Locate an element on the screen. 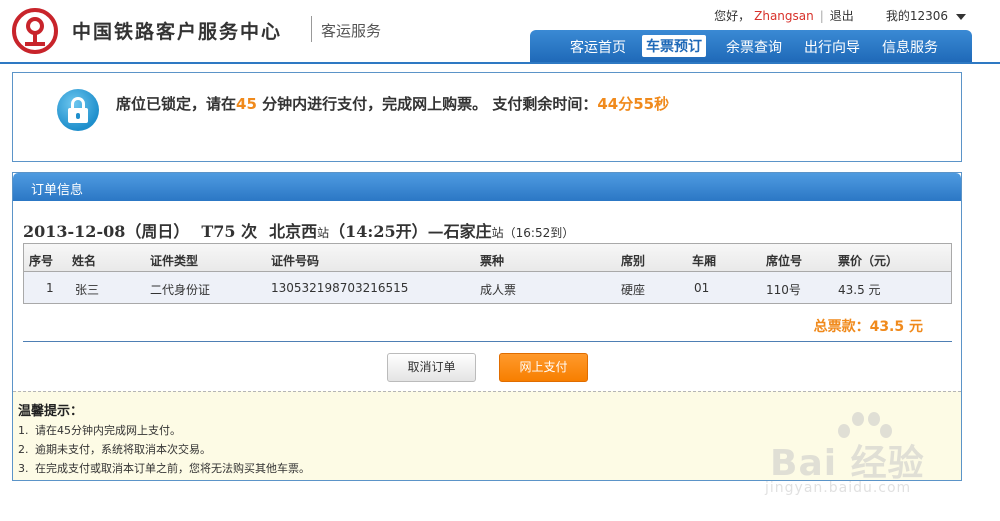 This screenshot has height=521, width=1000. baidu-jingyan-watermark: Bai 经验 jingyan.baidu.com is located at coordinates (877, 460).